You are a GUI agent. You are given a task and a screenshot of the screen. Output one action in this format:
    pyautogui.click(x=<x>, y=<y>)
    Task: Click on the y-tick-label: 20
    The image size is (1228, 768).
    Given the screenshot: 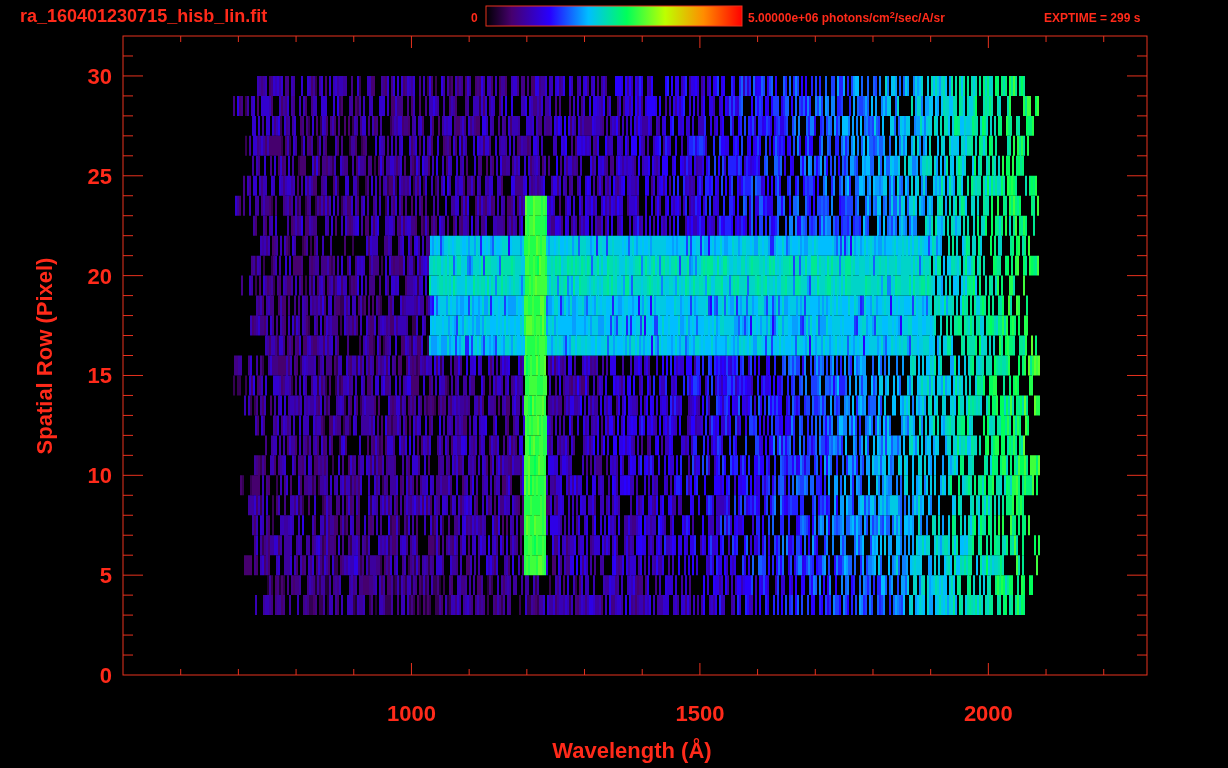 What is the action you would take?
    pyautogui.click(x=99, y=276)
    